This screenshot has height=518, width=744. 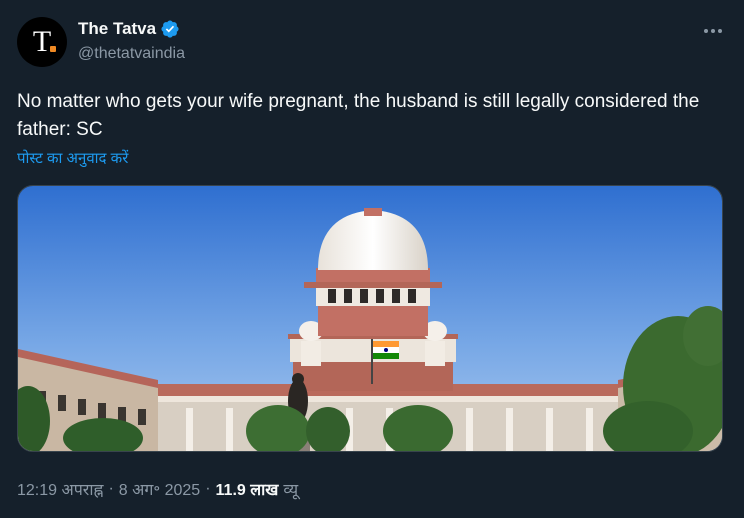 I want to click on translate-post-link: पोस्ट का अनुवाद करें, so click(x=72, y=158).